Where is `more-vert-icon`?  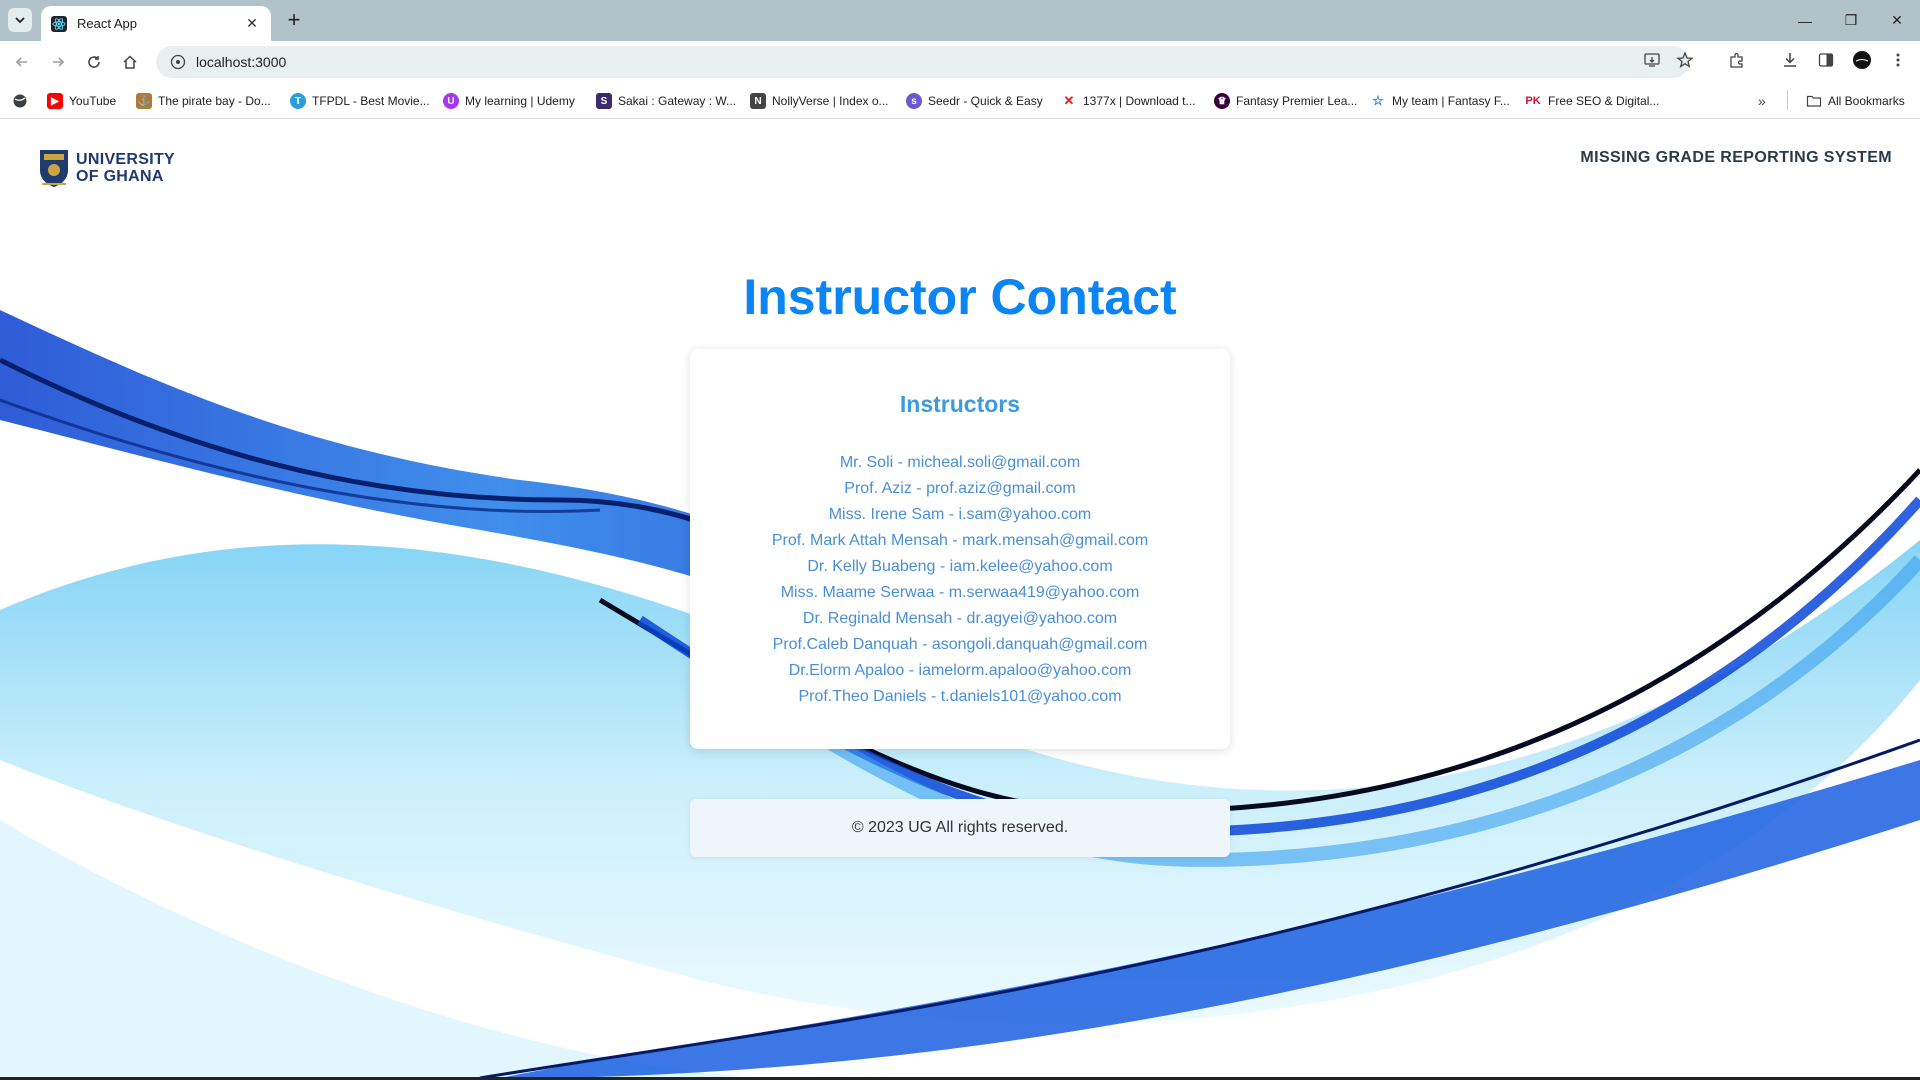 more-vert-icon is located at coordinates (1898, 60).